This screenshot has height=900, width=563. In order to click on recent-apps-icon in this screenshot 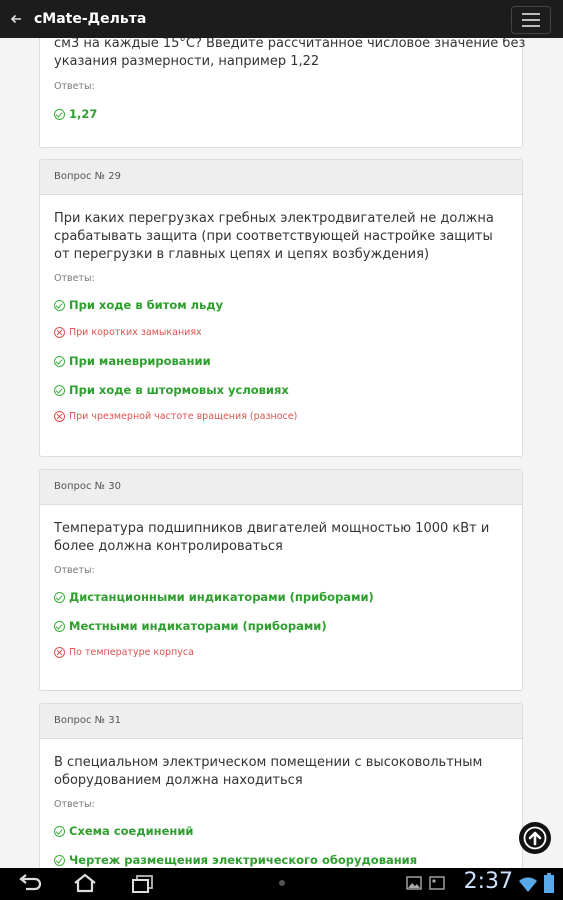, I will do `click(143, 884)`.